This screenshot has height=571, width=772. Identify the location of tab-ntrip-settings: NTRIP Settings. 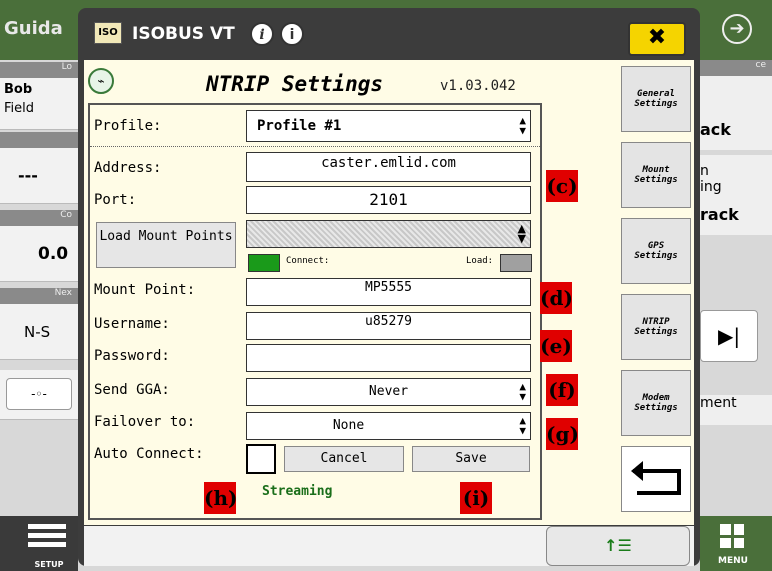
(656, 327).